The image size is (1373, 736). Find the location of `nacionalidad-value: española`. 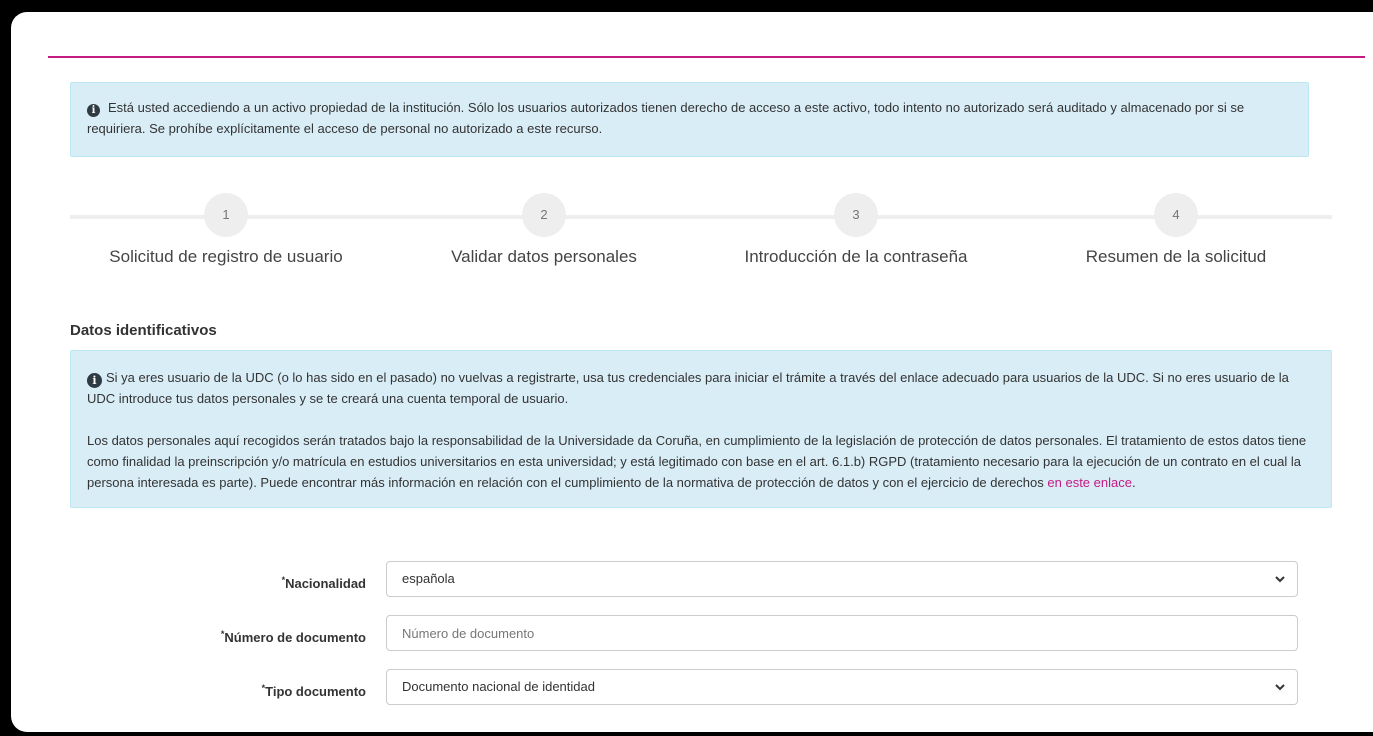

nacionalidad-value: española is located at coordinates (428, 578).